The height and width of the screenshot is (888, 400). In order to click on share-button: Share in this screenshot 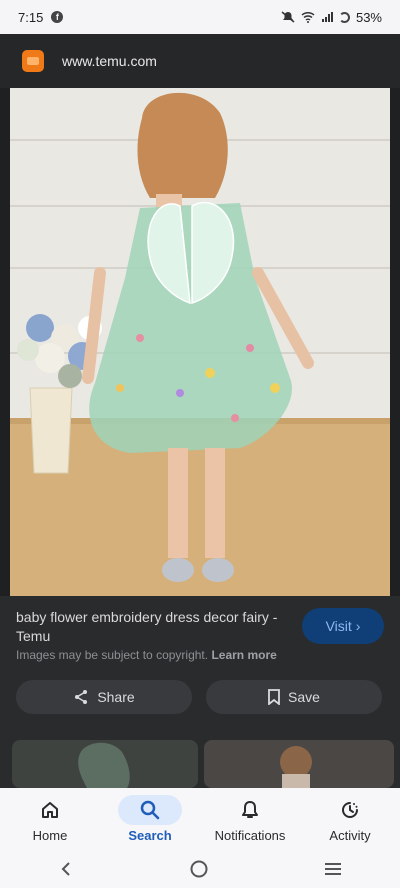, I will do `click(104, 697)`.